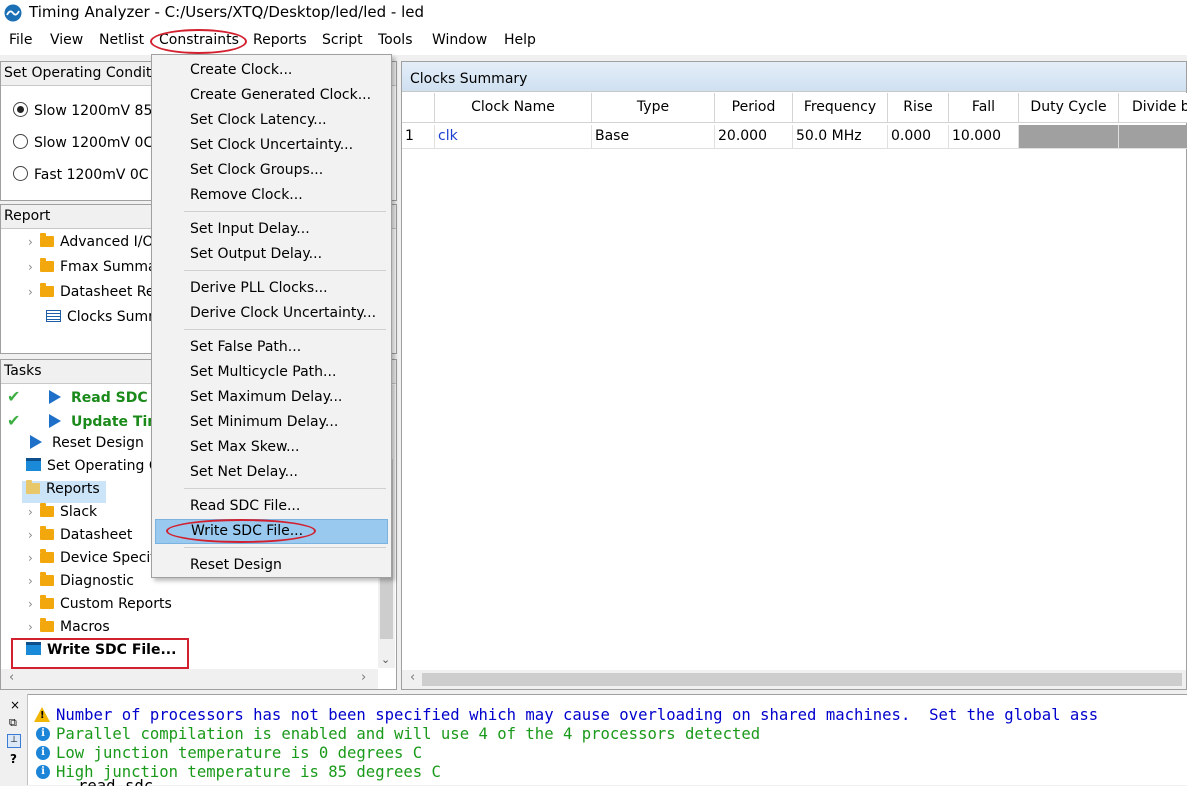 The image size is (1187, 786). I want to click on cell-type: Base, so click(653, 137).